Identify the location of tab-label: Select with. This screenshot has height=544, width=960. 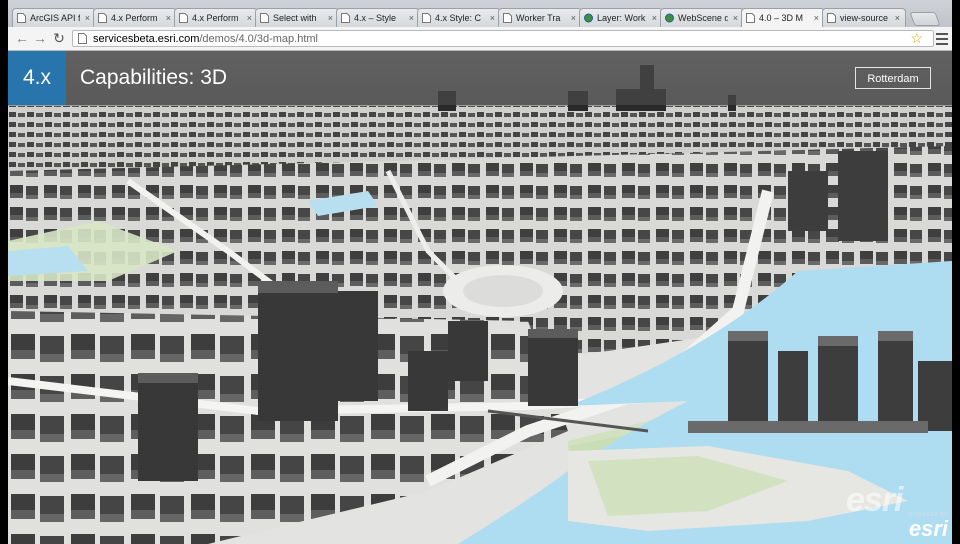
(295, 18).